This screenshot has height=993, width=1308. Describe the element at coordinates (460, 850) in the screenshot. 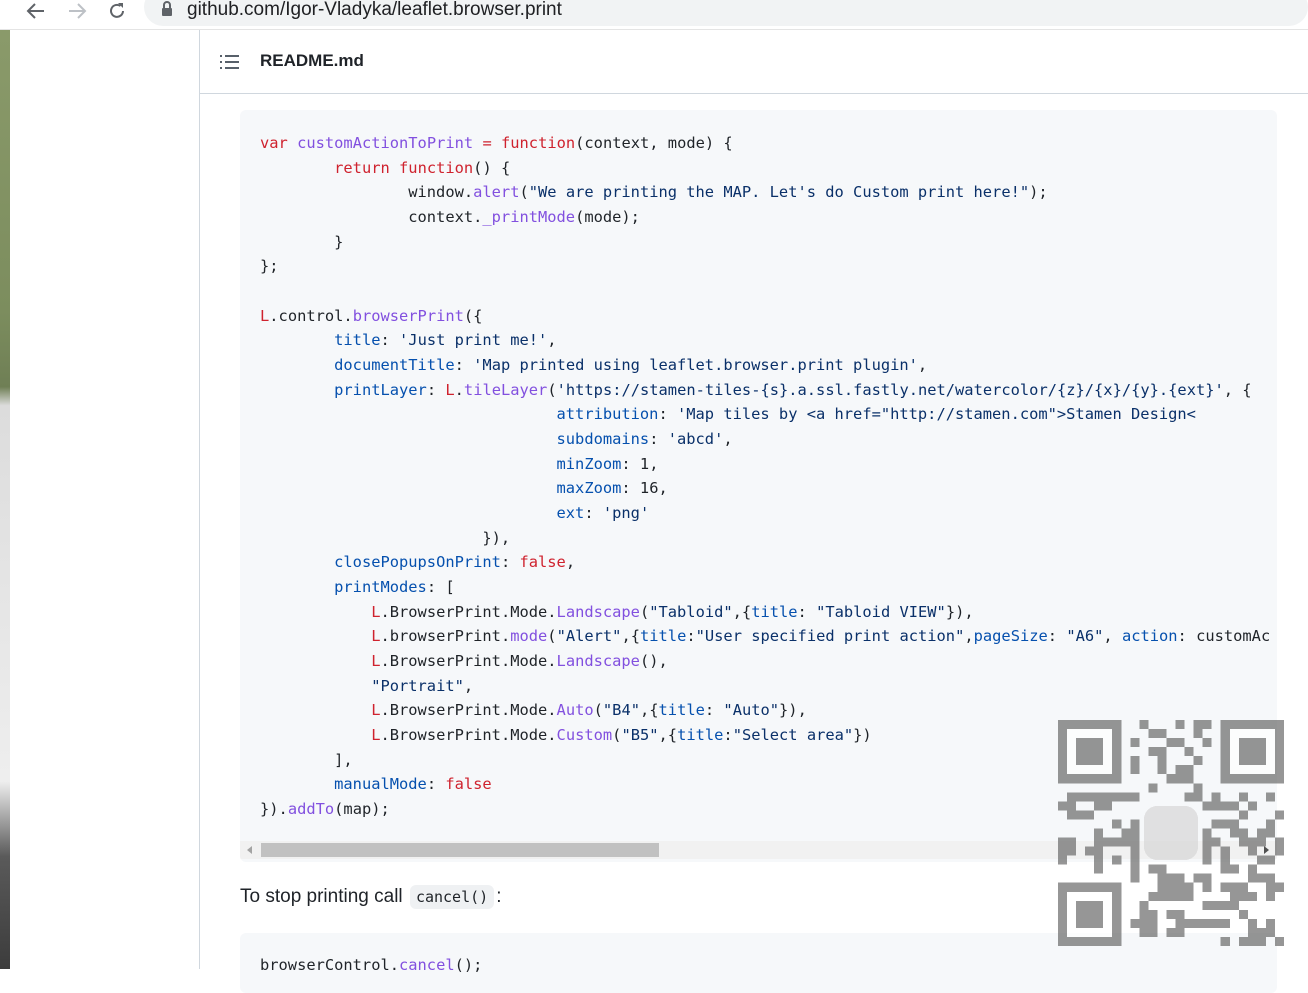

I see `scroll-thumb` at that location.